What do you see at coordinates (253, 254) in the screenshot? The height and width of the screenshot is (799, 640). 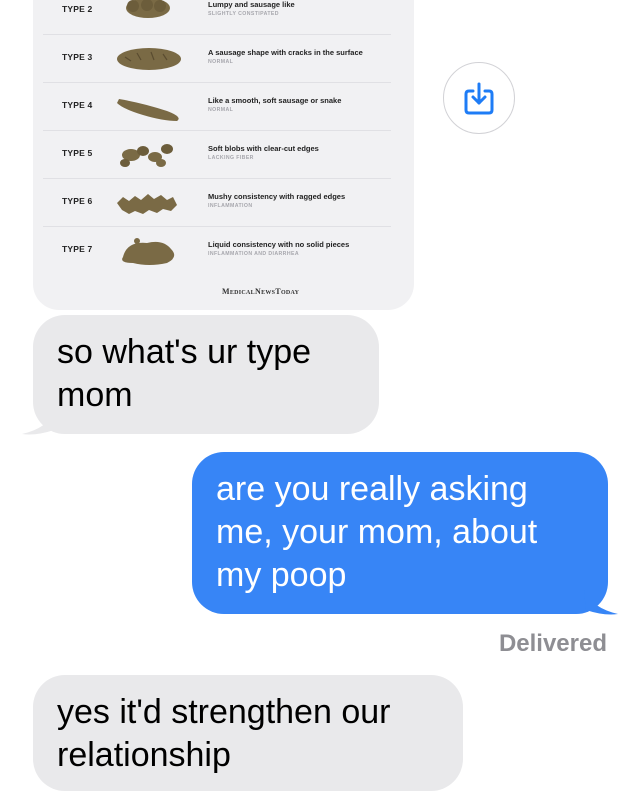 I see `type-category: INFLAMMATION AND DIARRHEA` at bounding box center [253, 254].